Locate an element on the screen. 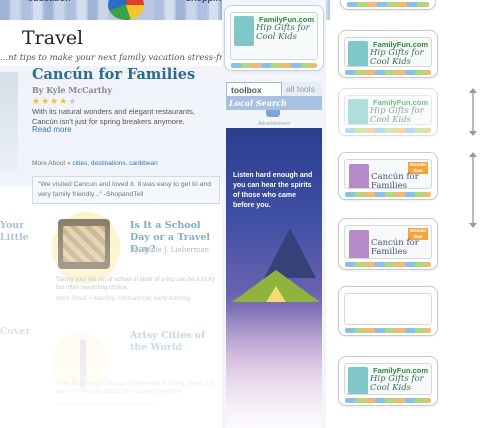 The image size is (500, 428). widget-body is located at coordinates (388, 309).